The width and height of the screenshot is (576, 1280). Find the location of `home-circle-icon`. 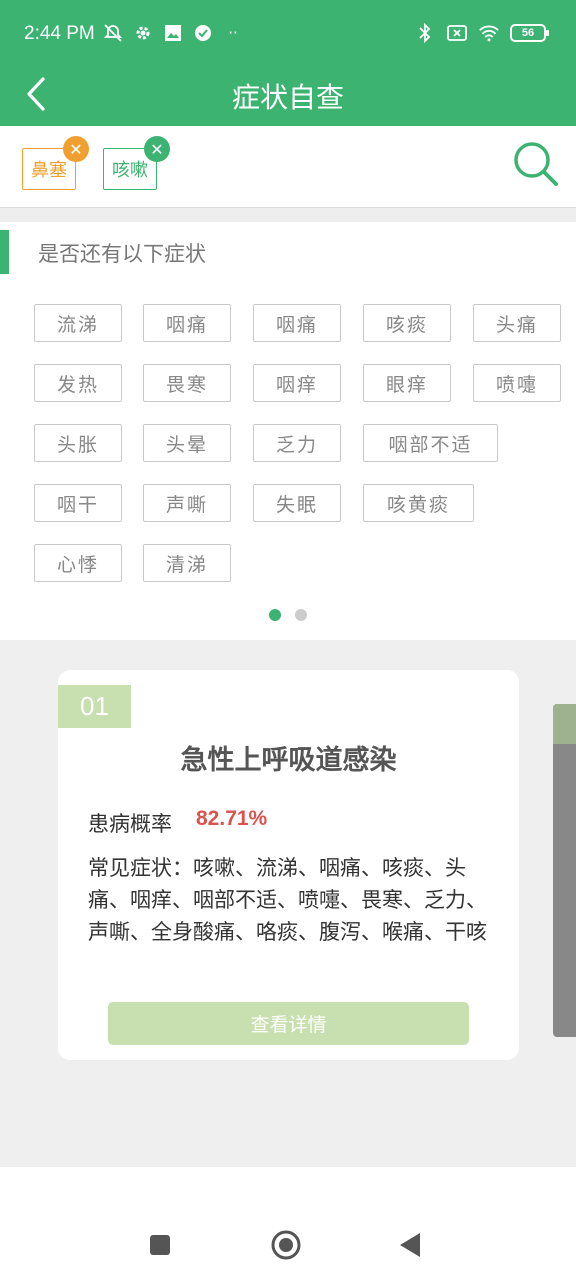

home-circle-icon is located at coordinates (286, 1245).